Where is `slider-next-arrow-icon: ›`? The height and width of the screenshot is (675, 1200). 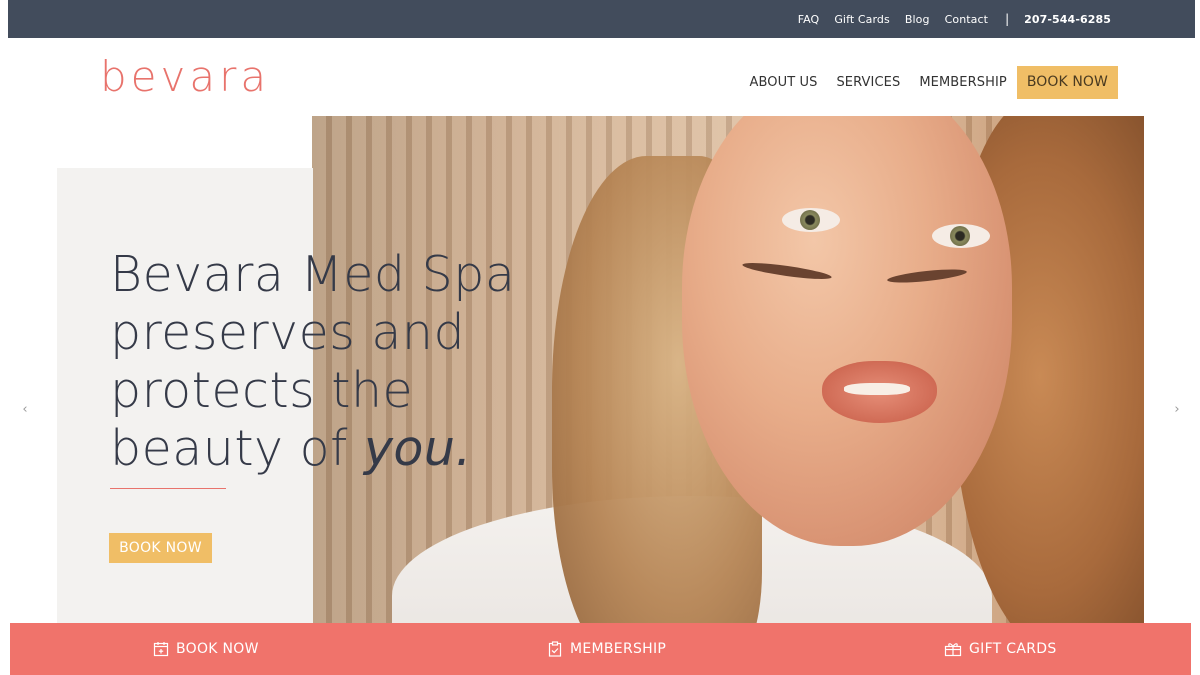 slider-next-arrow-icon: › is located at coordinates (1177, 410).